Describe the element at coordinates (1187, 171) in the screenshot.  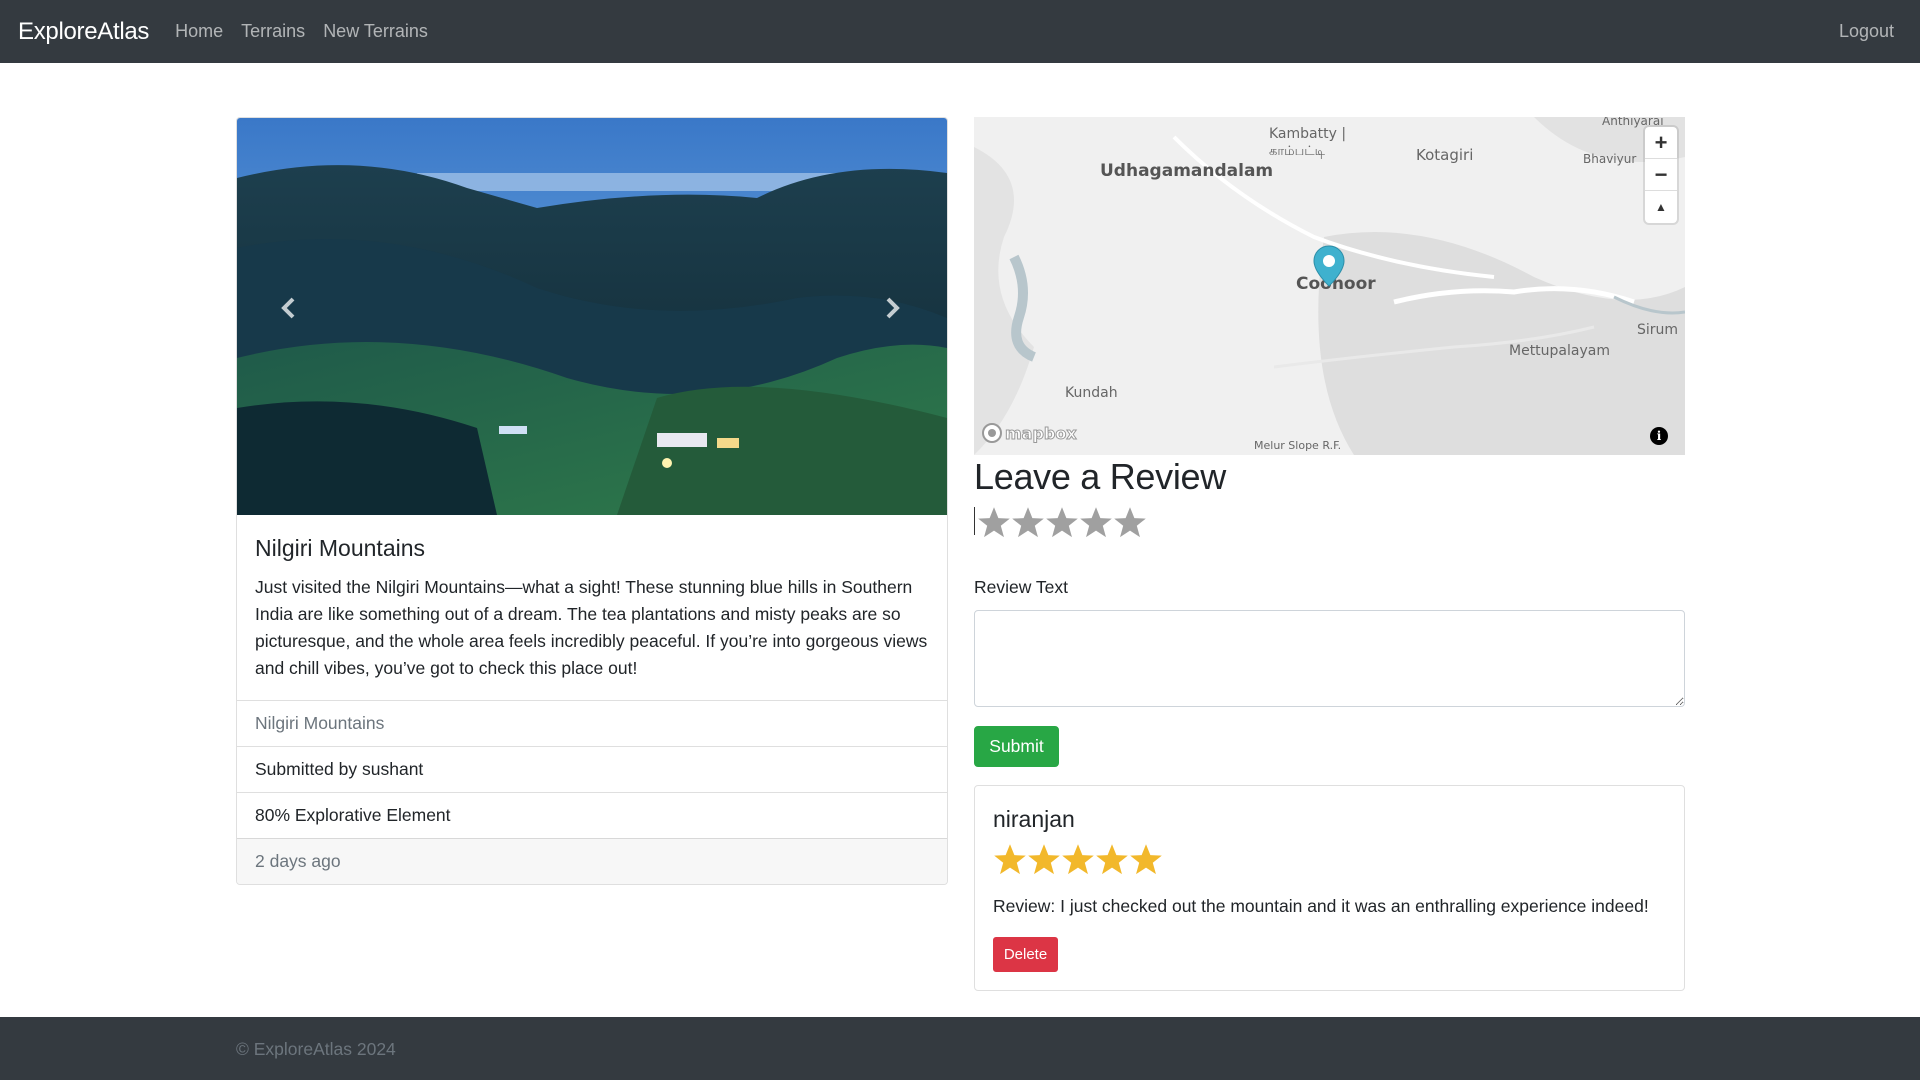
I see `map-label-udhagamandalam: Udhagamandalam` at that location.